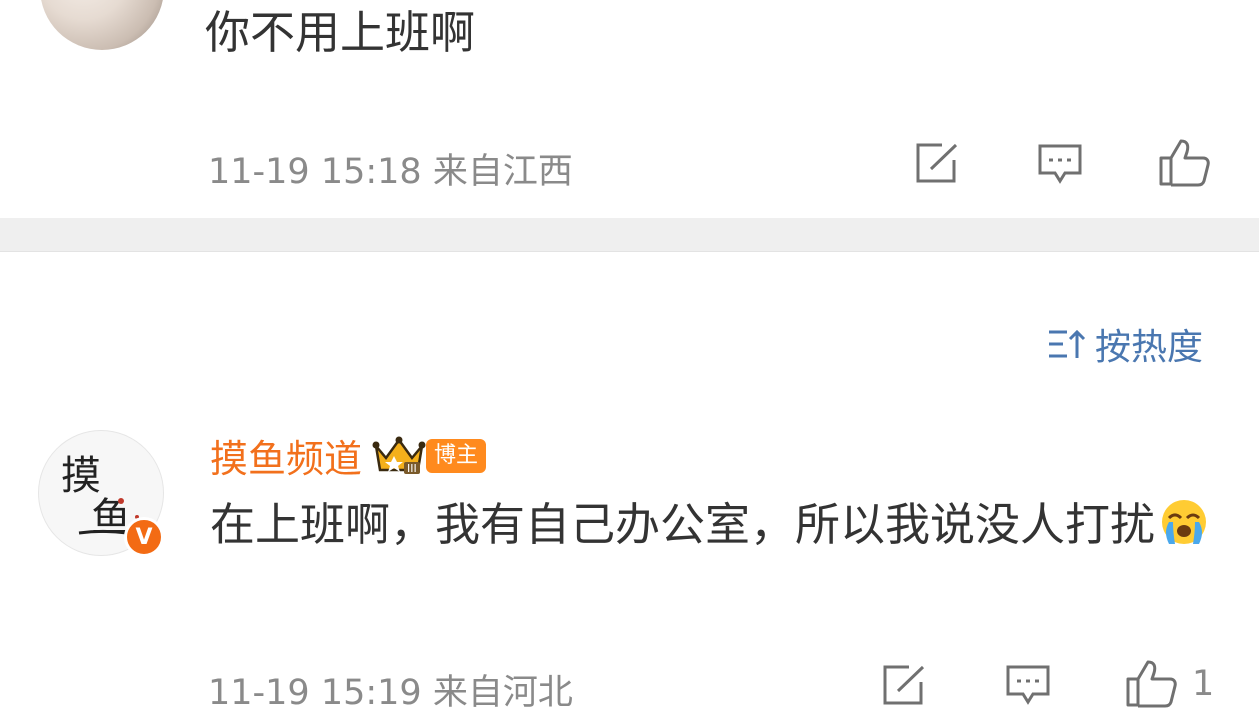  Describe the element at coordinates (1067, 344) in the screenshot. I see `sort-icon` at that location.